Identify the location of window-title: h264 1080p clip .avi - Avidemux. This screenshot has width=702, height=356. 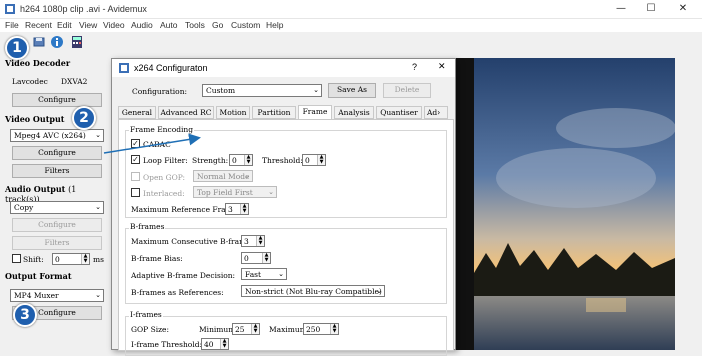
(83, 9).